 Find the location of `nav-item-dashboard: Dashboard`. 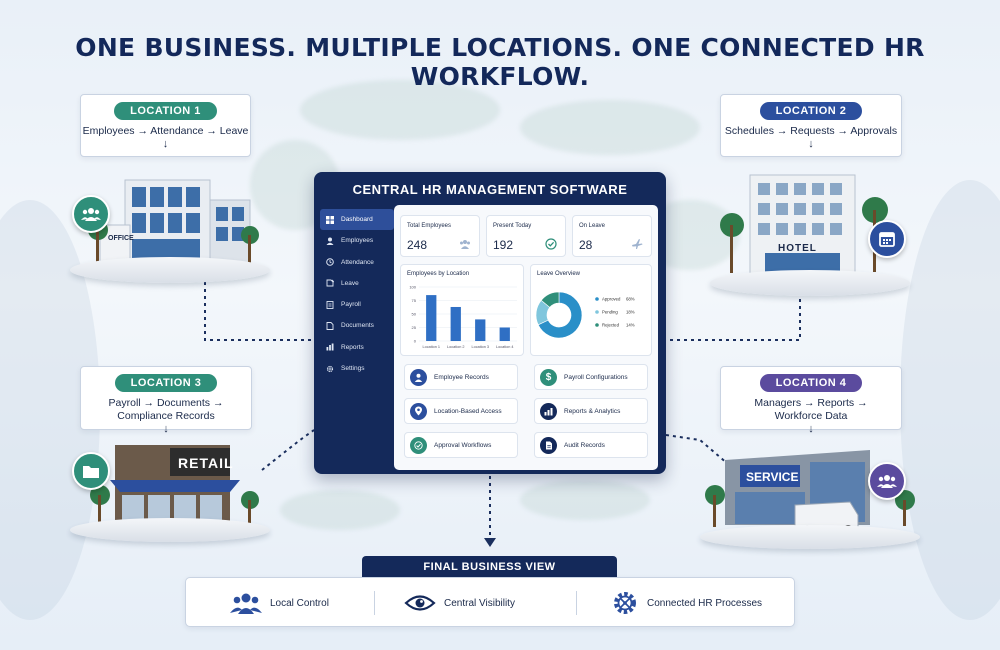

nav-item-dashboard: Dashboard is located at coordinates (357, 219).